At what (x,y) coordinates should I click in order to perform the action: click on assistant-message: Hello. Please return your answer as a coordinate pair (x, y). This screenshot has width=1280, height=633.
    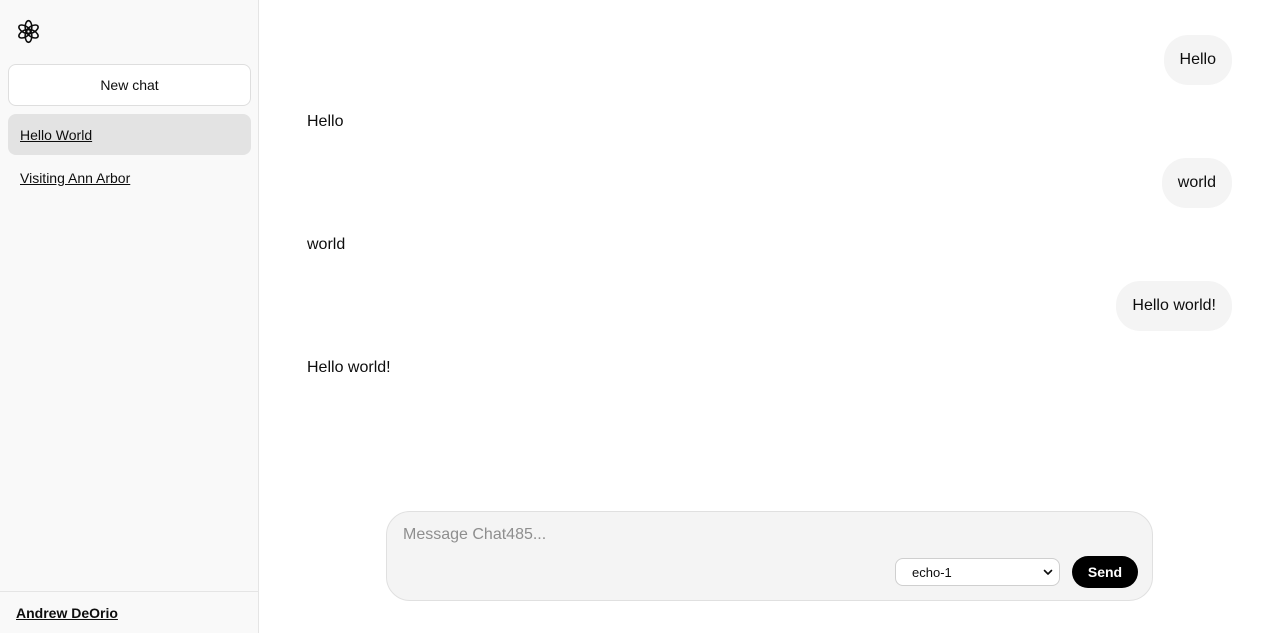
    Looking at the image, I should click on (325, 121).